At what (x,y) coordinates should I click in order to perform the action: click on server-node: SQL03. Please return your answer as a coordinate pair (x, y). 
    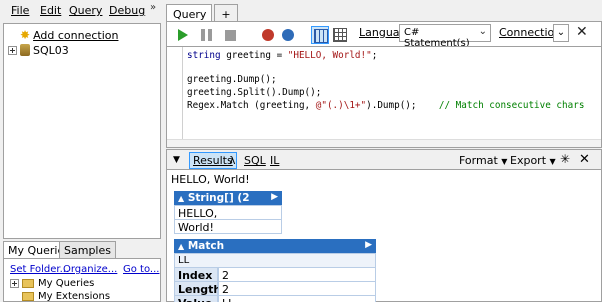
    Looking at the image, I should click on (38, 50).